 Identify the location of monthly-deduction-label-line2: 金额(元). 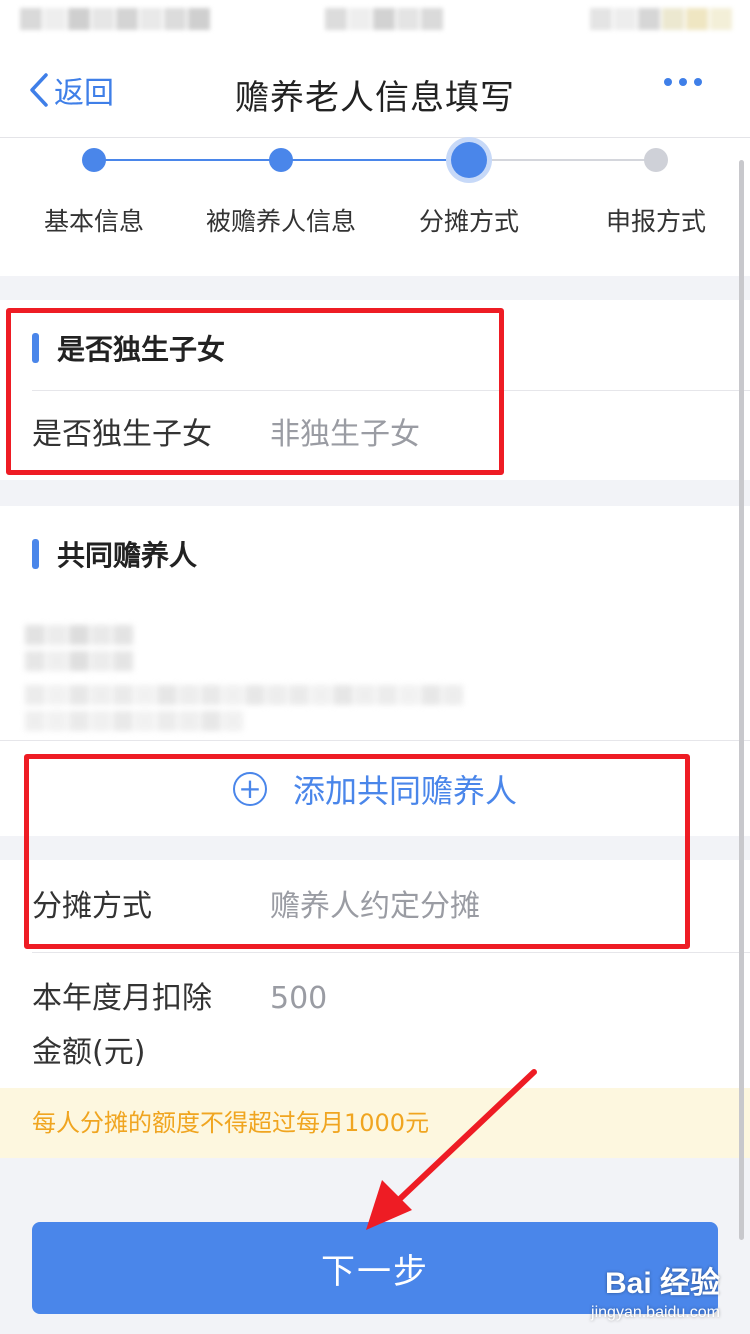
(89, 1052).